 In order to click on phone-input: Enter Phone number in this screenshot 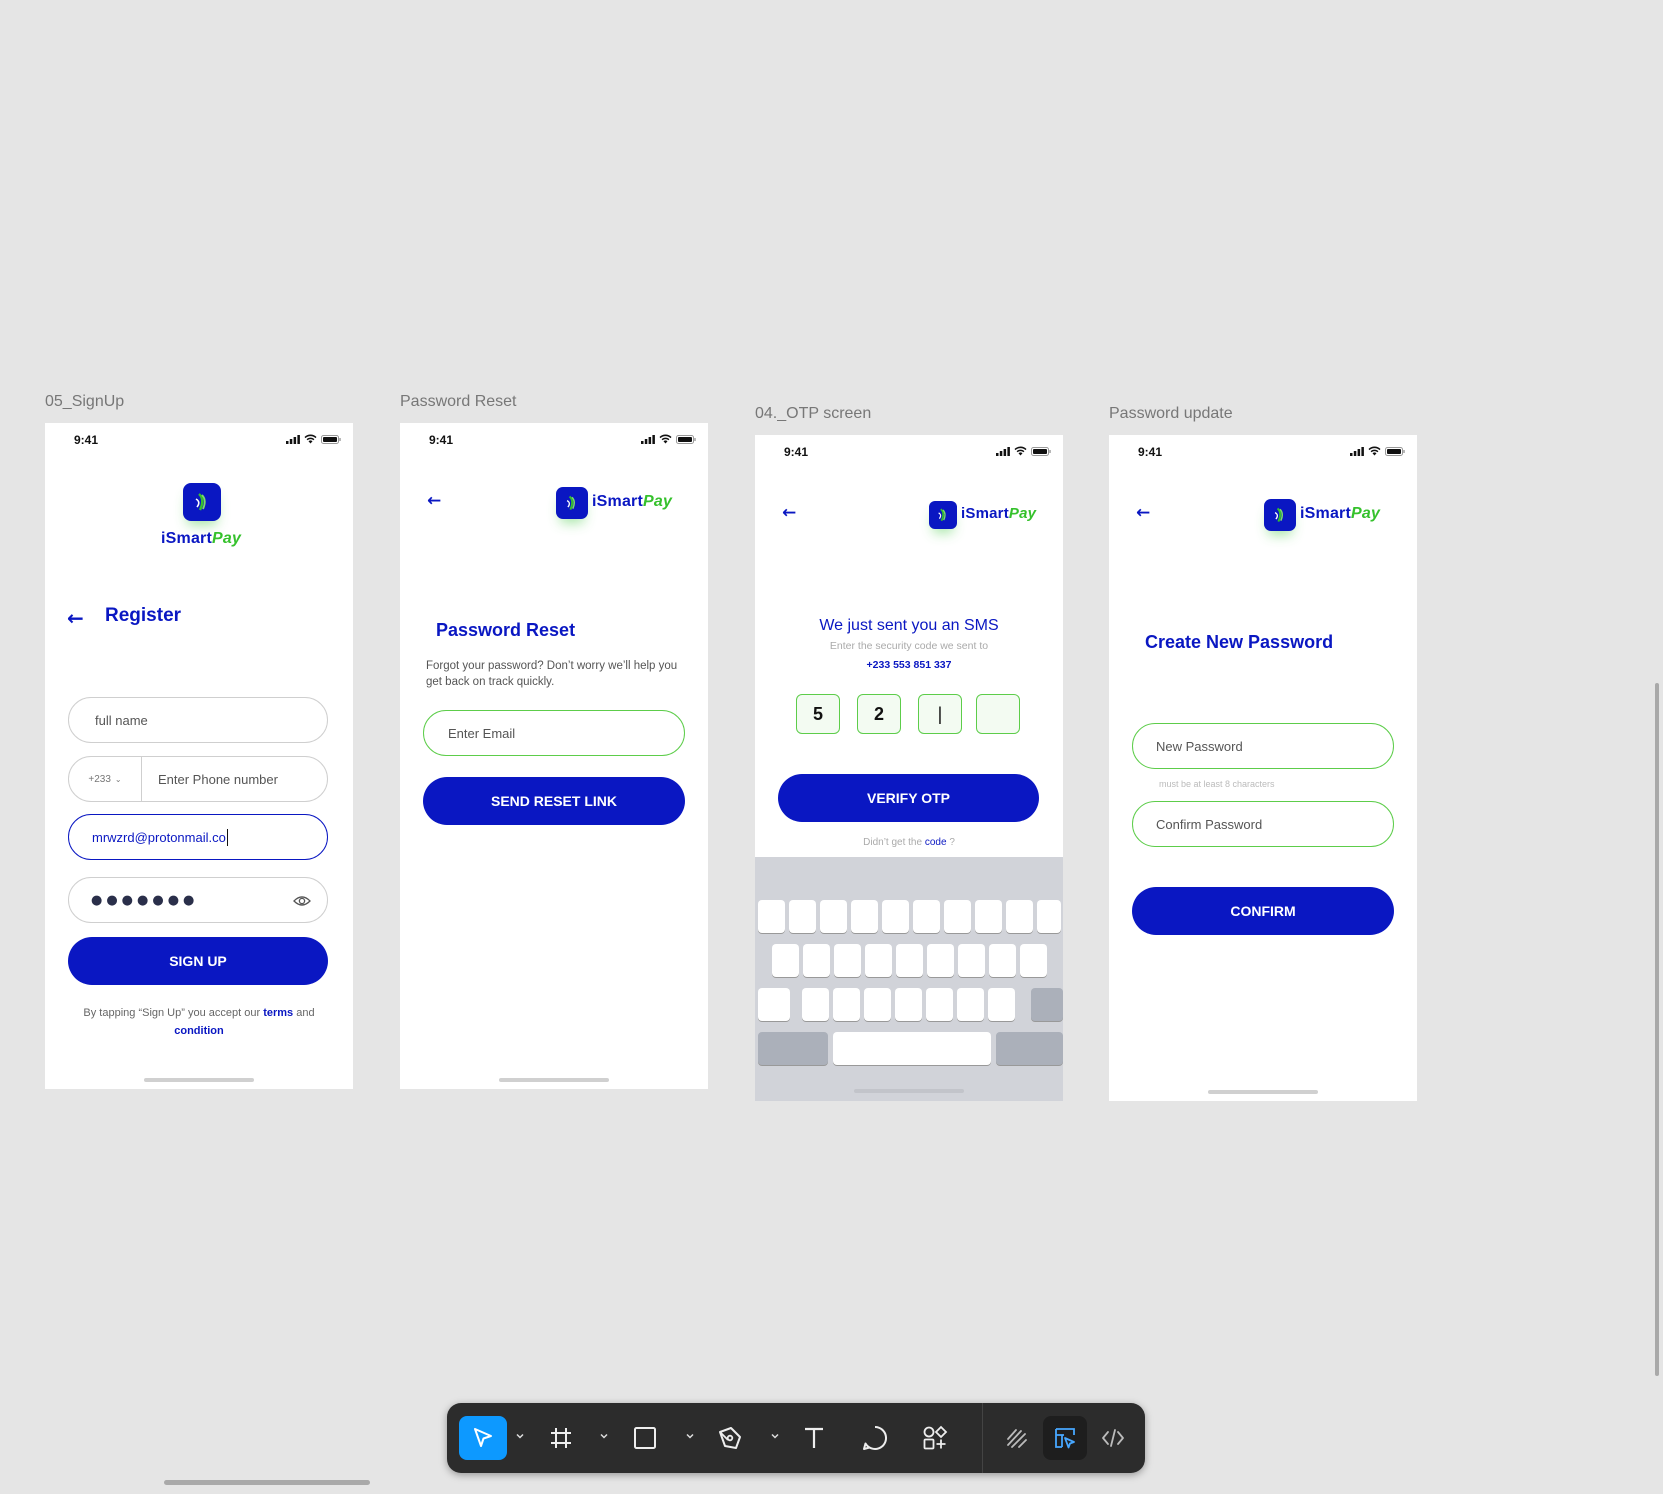, I will do `click(210, 779)`.